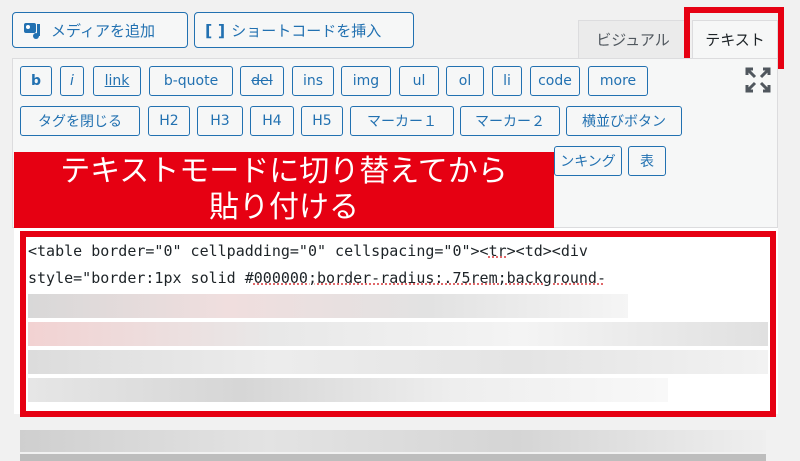  I want to click on tab-visual-label: ビジュアル, so click(633, 40).